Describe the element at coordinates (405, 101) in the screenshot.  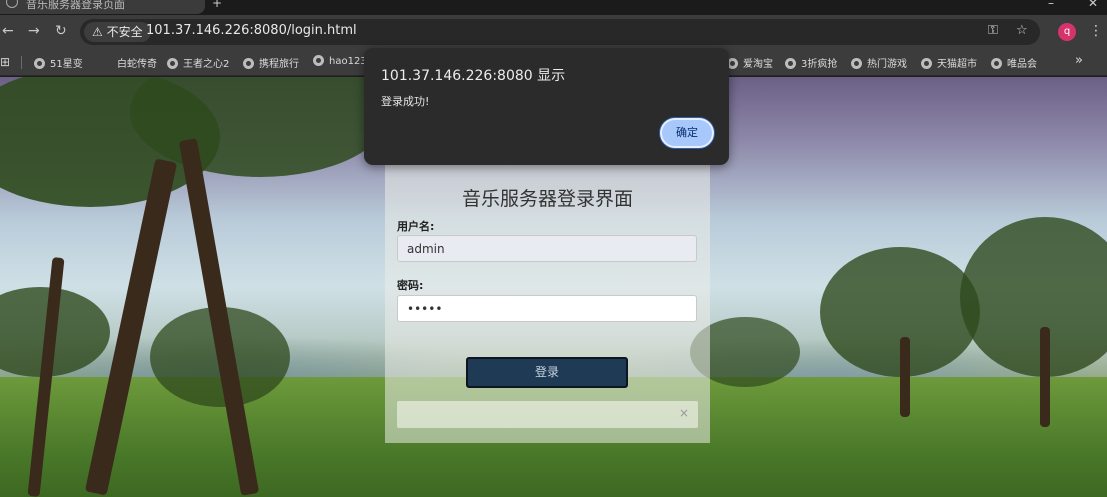
I see `dialog-message: 登录成功!` at that location.